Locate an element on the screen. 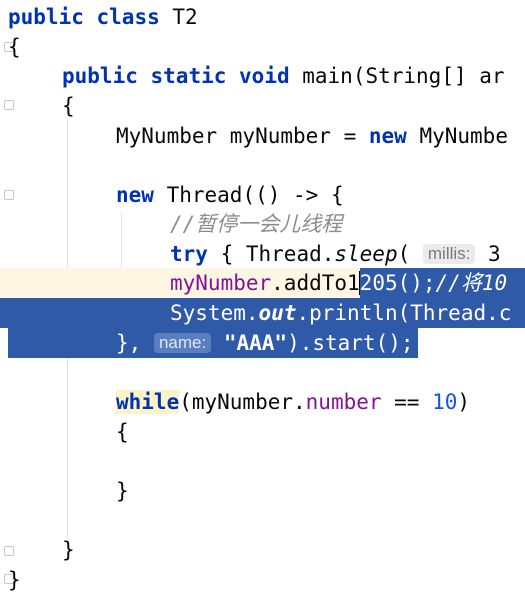 The height and width of the screenshot is (598, 525). keyword: try is located at coordinates (189, 254).